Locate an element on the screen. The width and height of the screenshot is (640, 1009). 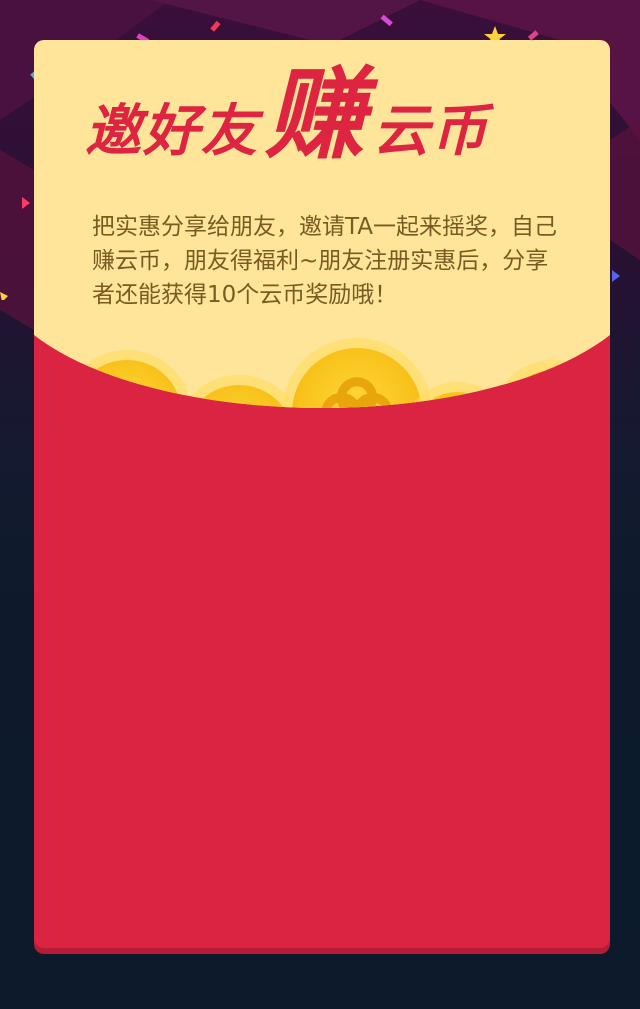
title-part-earn: 赚 is located at coordinates (316, 114).